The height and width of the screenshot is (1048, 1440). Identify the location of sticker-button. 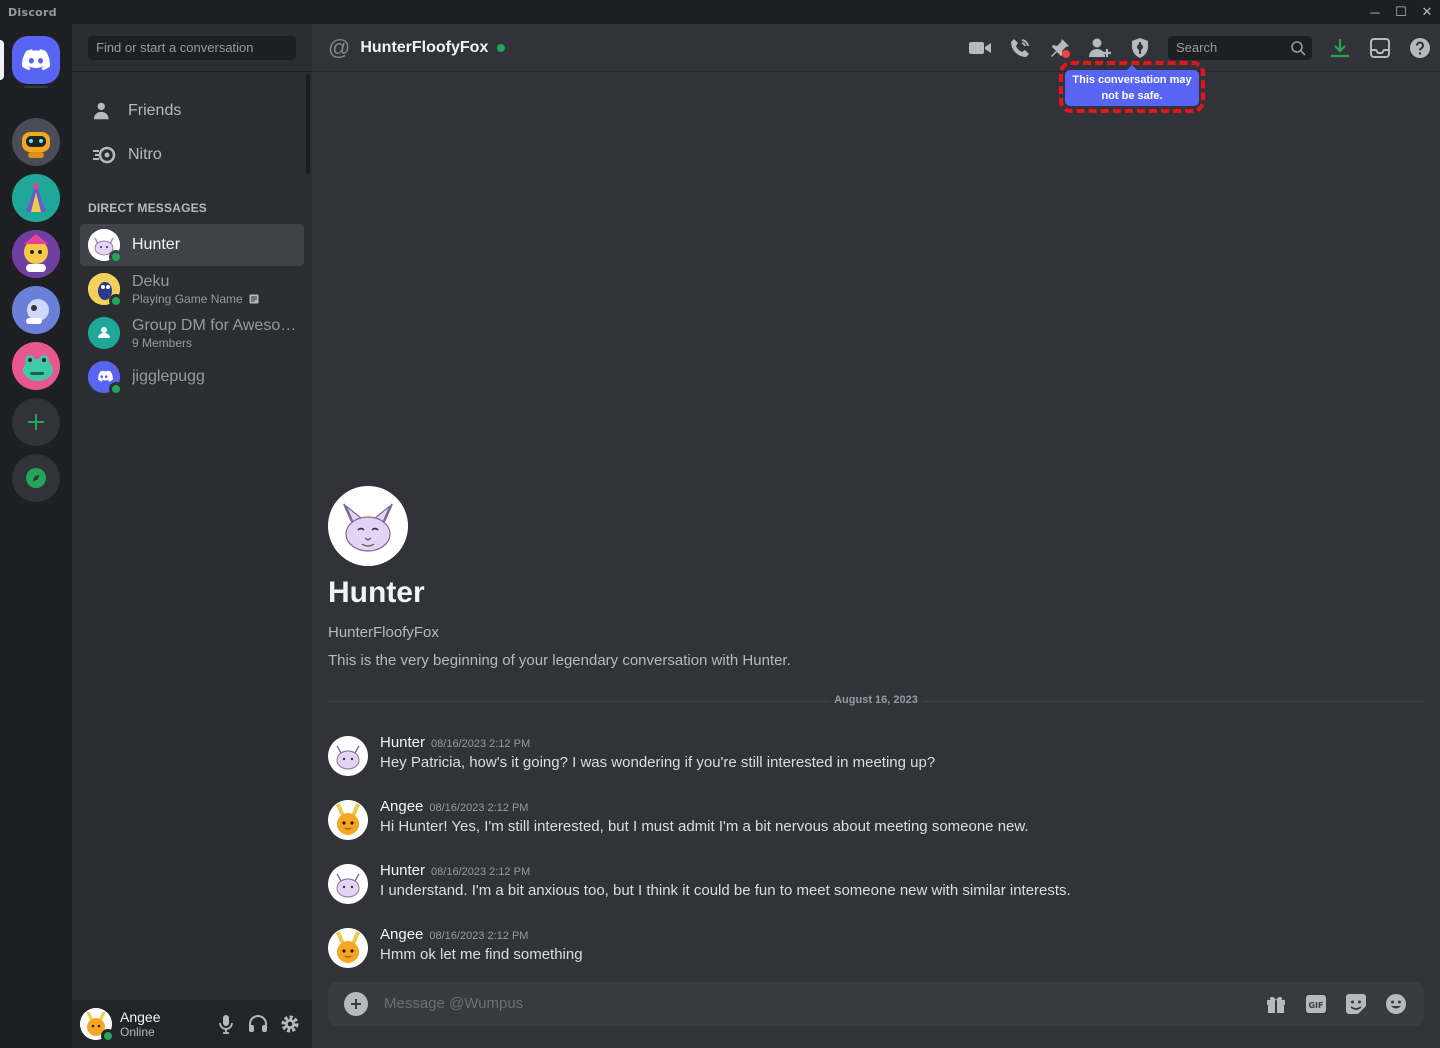
(1356, 1004).